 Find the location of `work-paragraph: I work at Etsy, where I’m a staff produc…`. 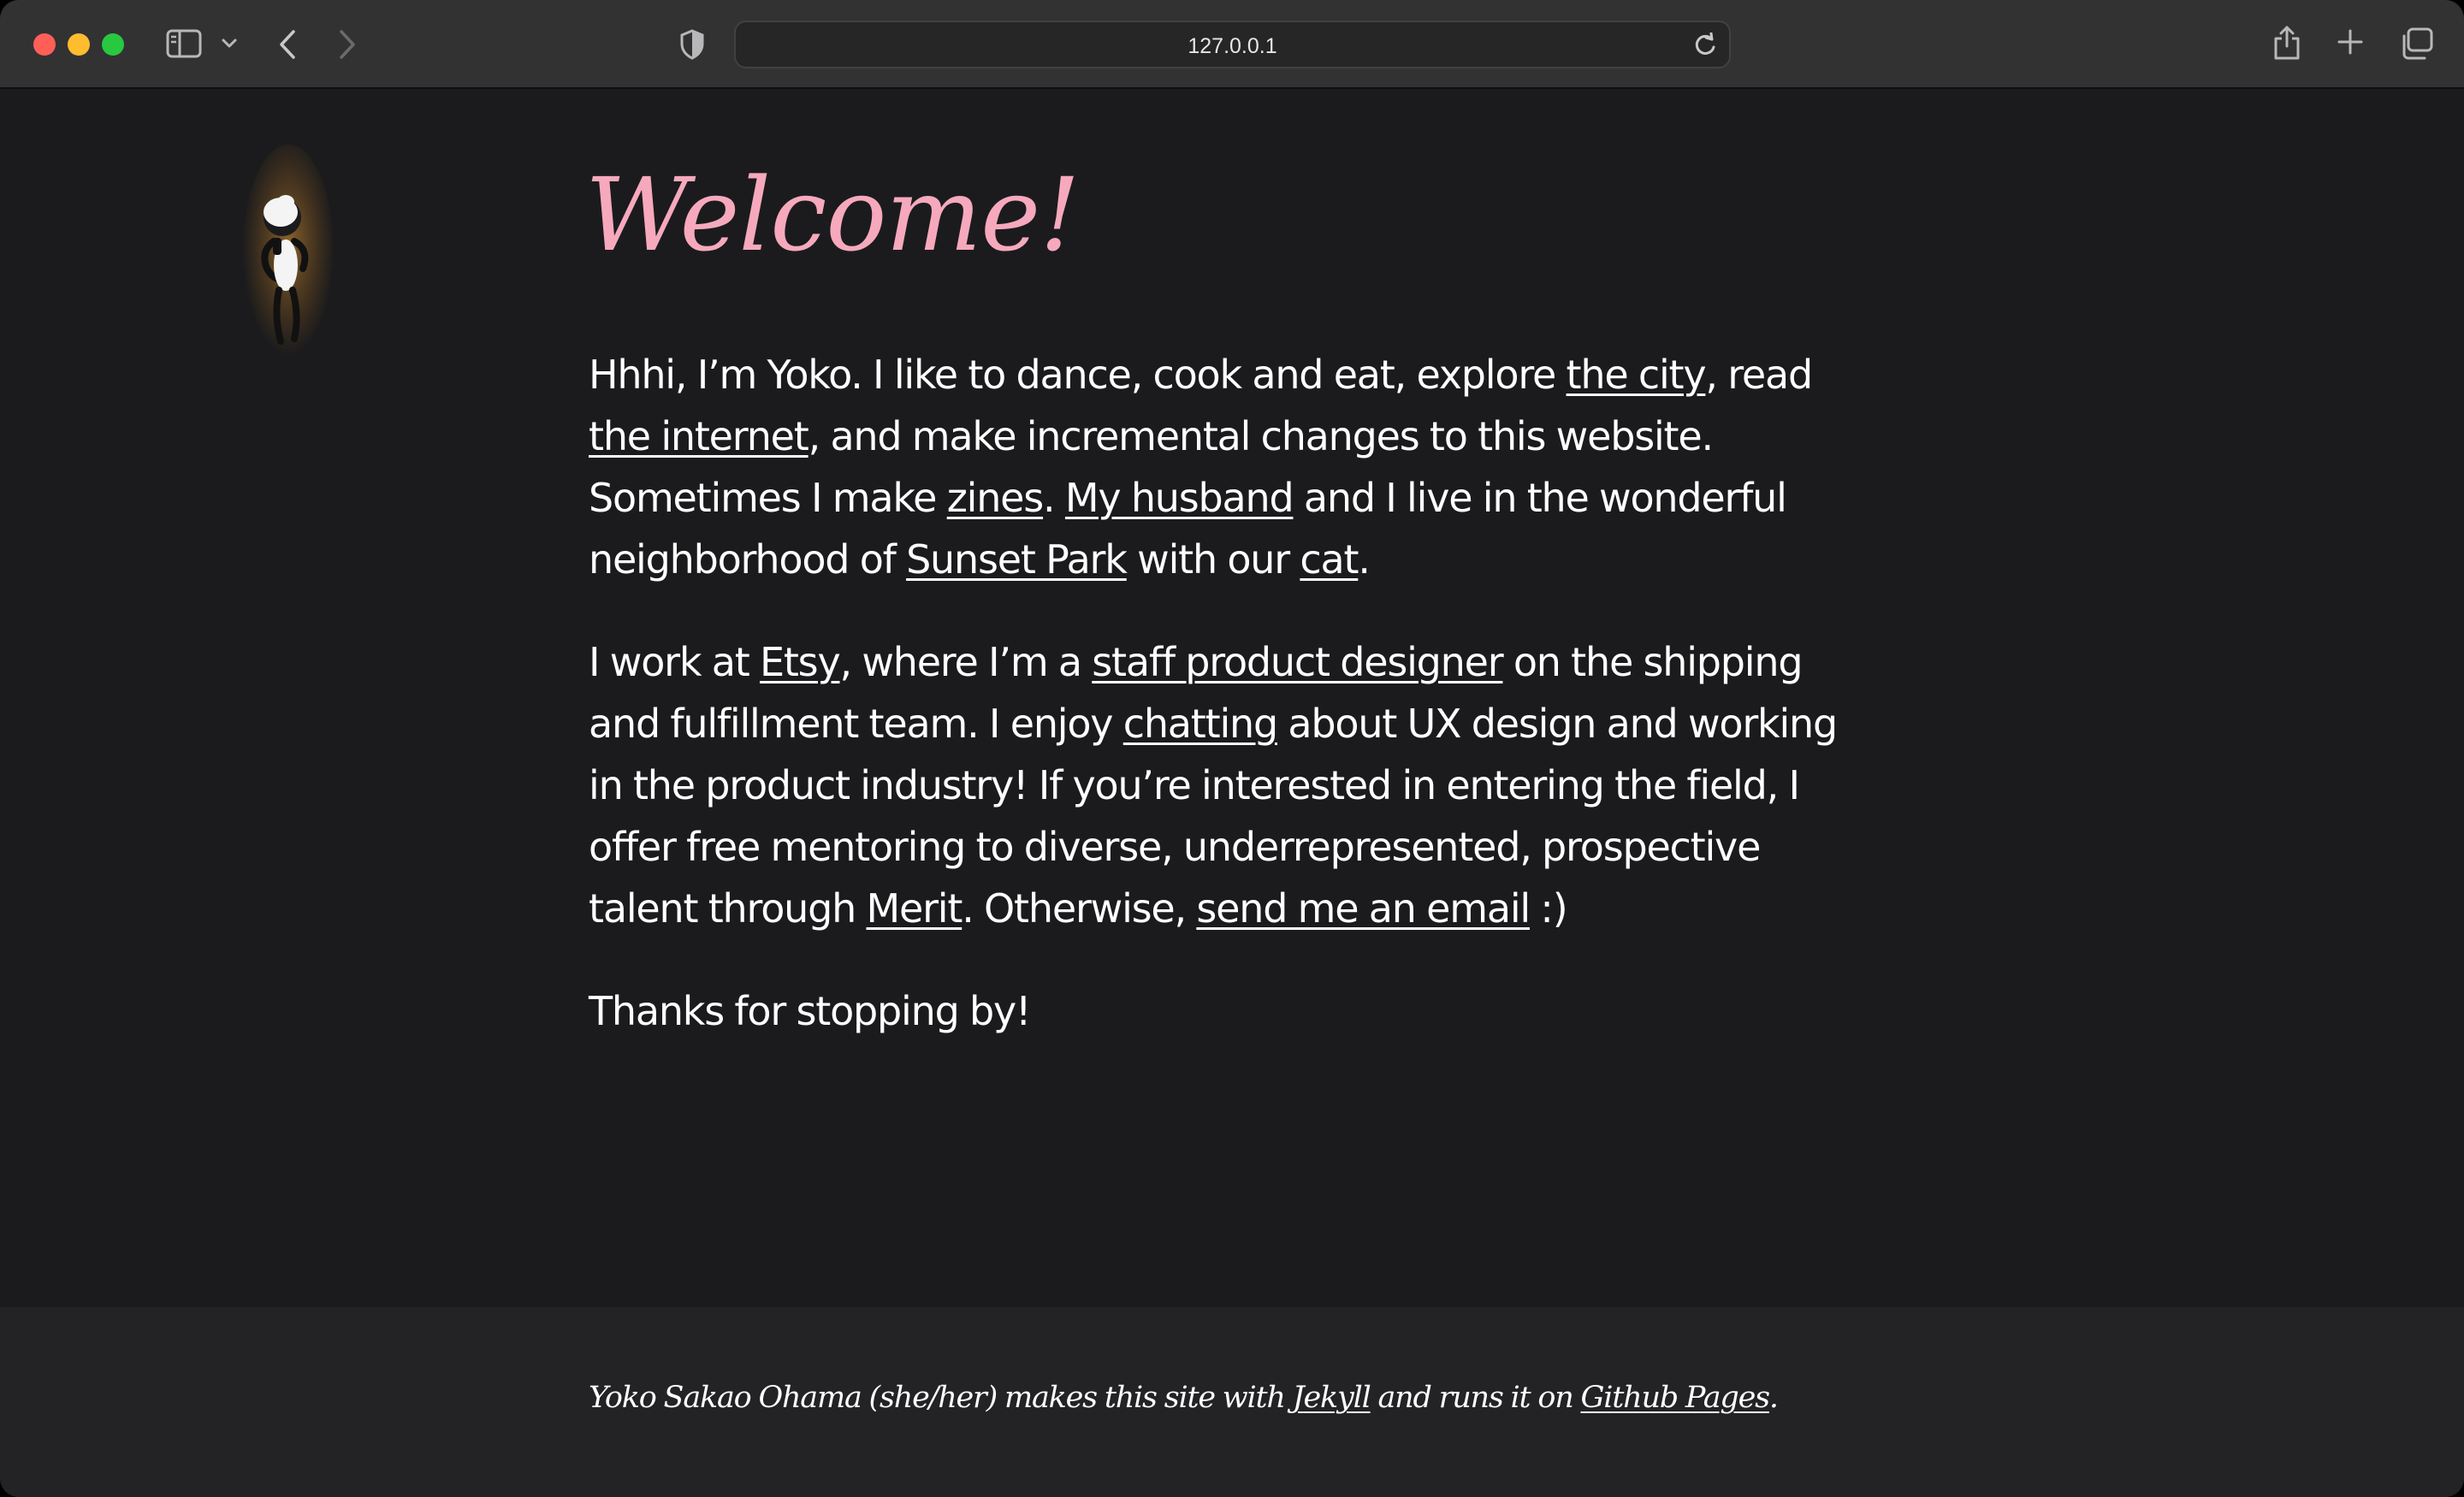

work-paragraph: I work at Etsy, where I’m a staff produc… is located at coordinates (1230, 785).